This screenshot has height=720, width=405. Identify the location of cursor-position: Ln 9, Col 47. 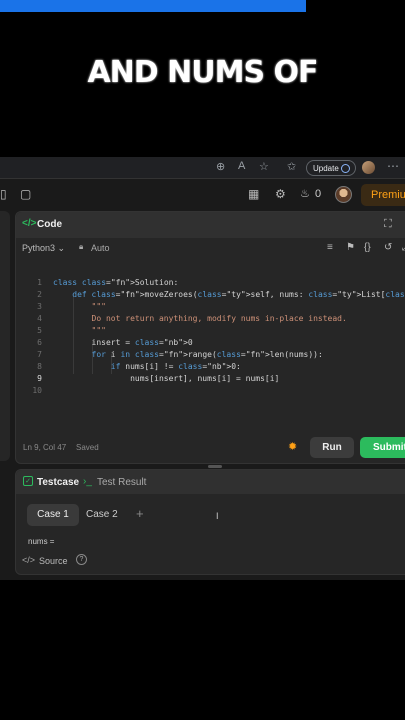
(45, 447).